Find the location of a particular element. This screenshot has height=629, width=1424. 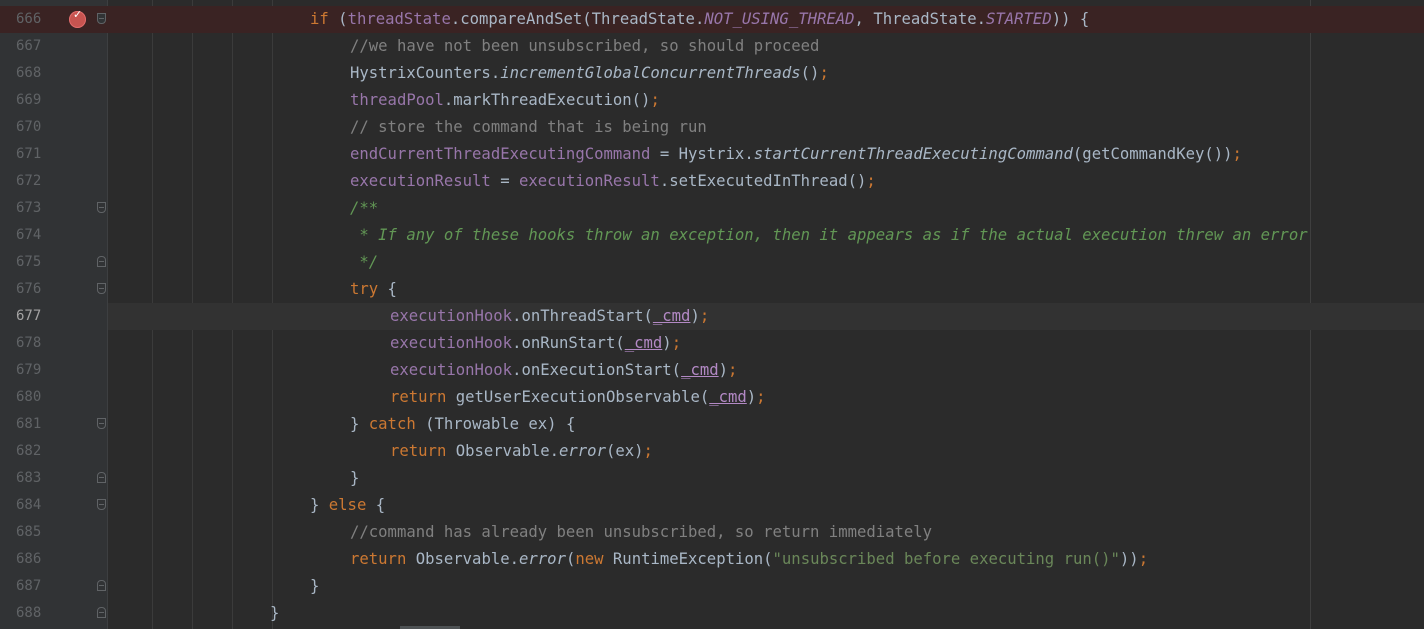

code-text: */ is located at coordinates (364, 262).